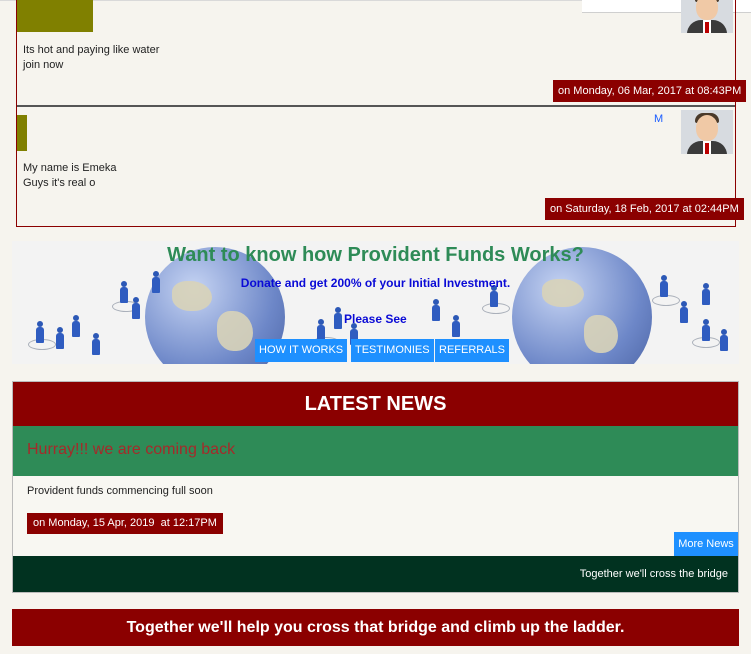 This screenshot has width=751, height=654. What do you see at coordinates (706, 544) in the screenshot?
I see `more-news-button: More News` at bounding box center [706, 544].